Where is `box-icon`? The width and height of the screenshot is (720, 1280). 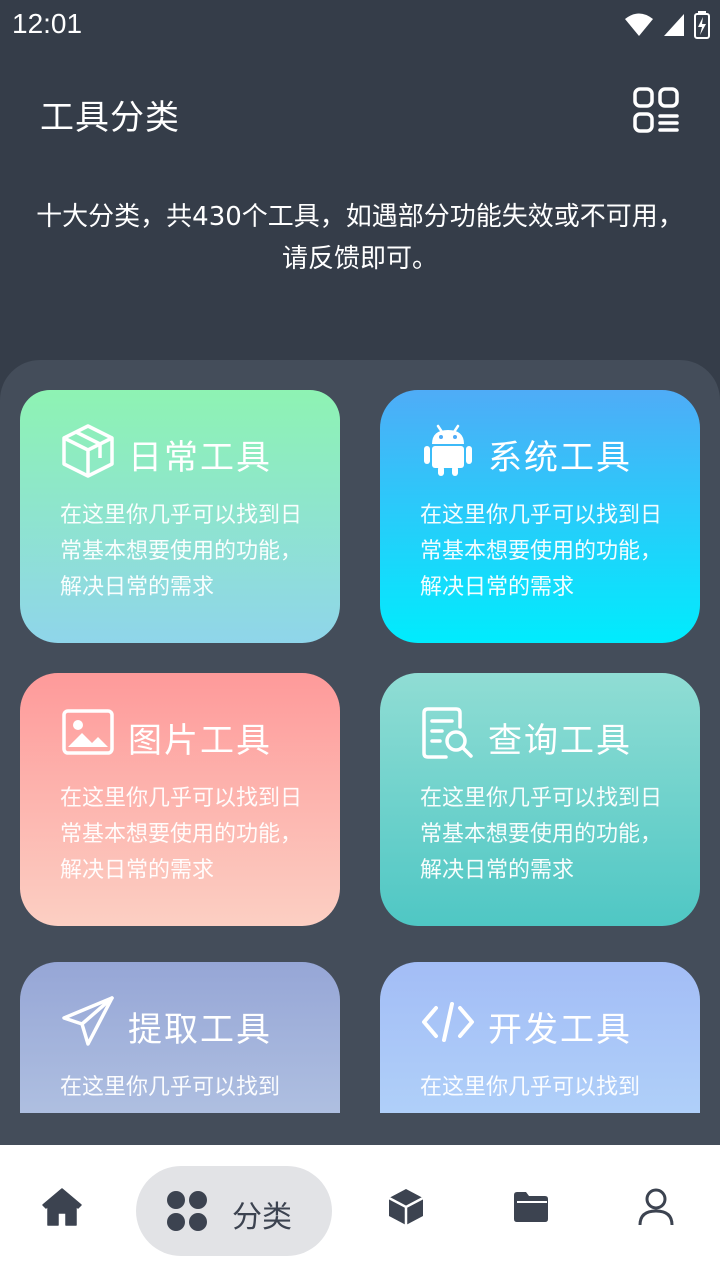 box-icon is located at coordinates (406, 1207).